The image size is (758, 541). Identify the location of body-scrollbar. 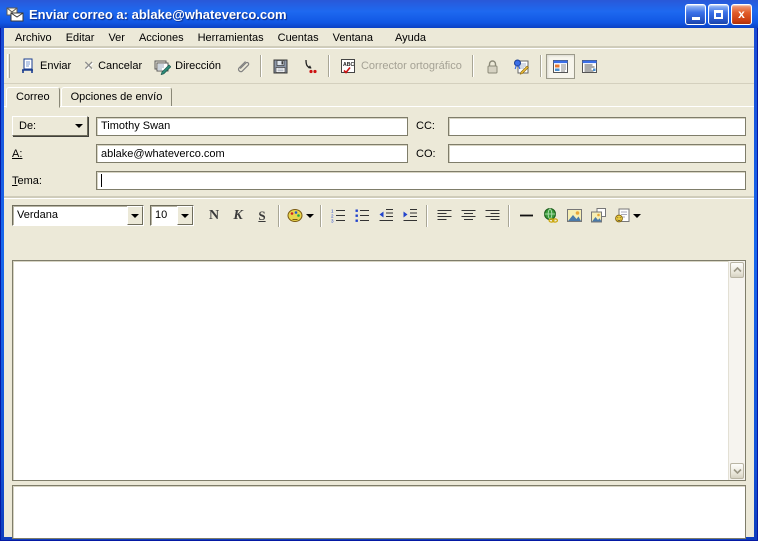
(736, 370).